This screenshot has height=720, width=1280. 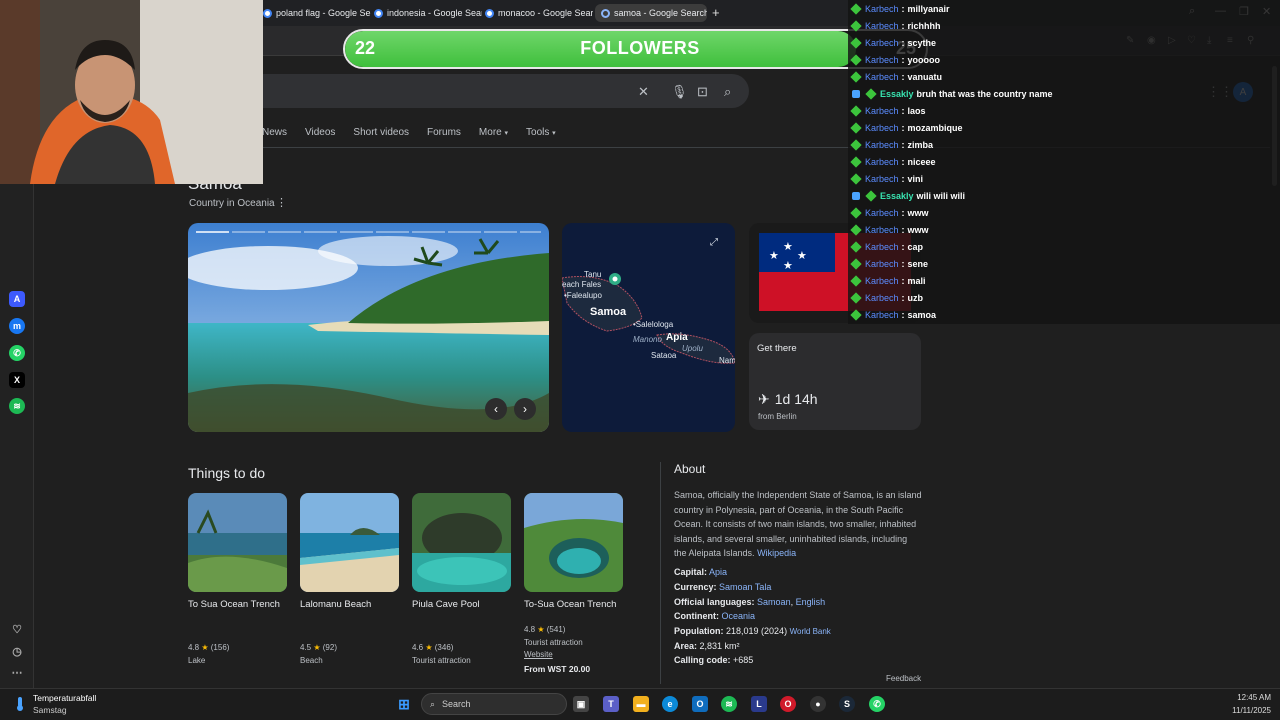 What do you see at coordinates (494, 704) in the screenshot?
I see `taskbar-search: ⌕ Search` at bounding box center [494, 704].